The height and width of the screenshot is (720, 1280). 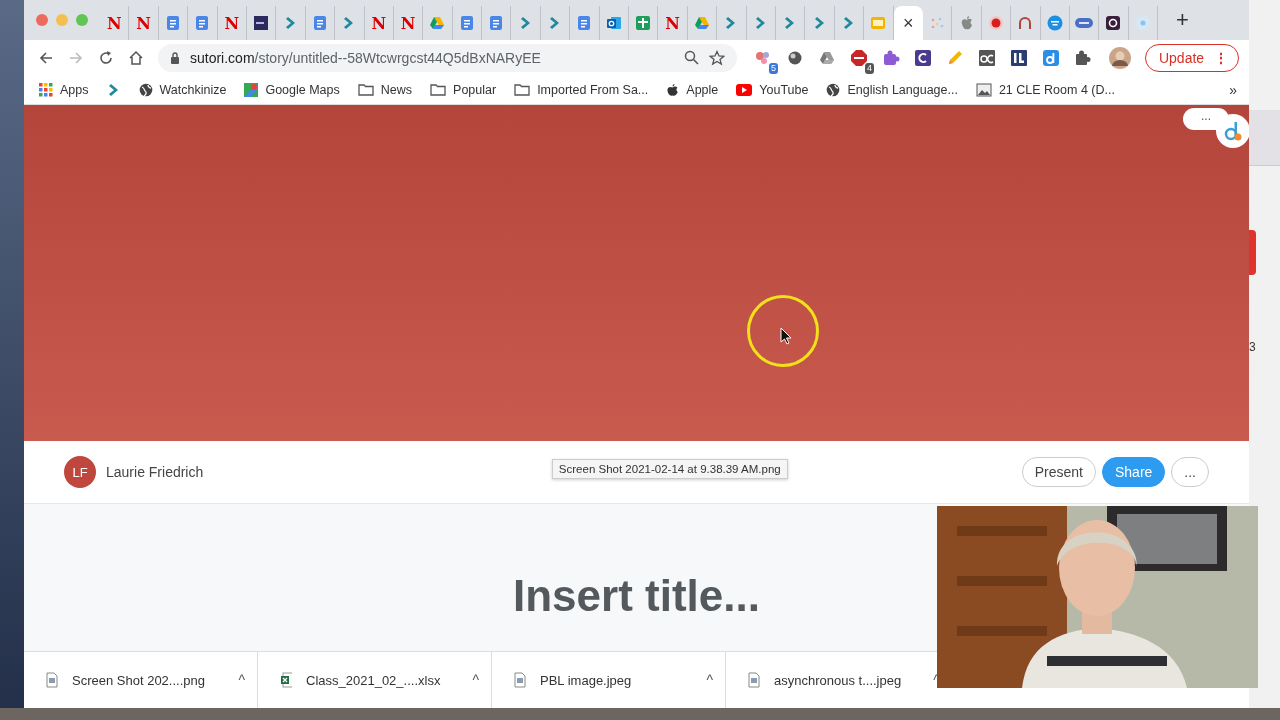 What do you see at coordinates (744, 89) in the screenshot?
I see `play-icon` at bounding box center [744, 89].